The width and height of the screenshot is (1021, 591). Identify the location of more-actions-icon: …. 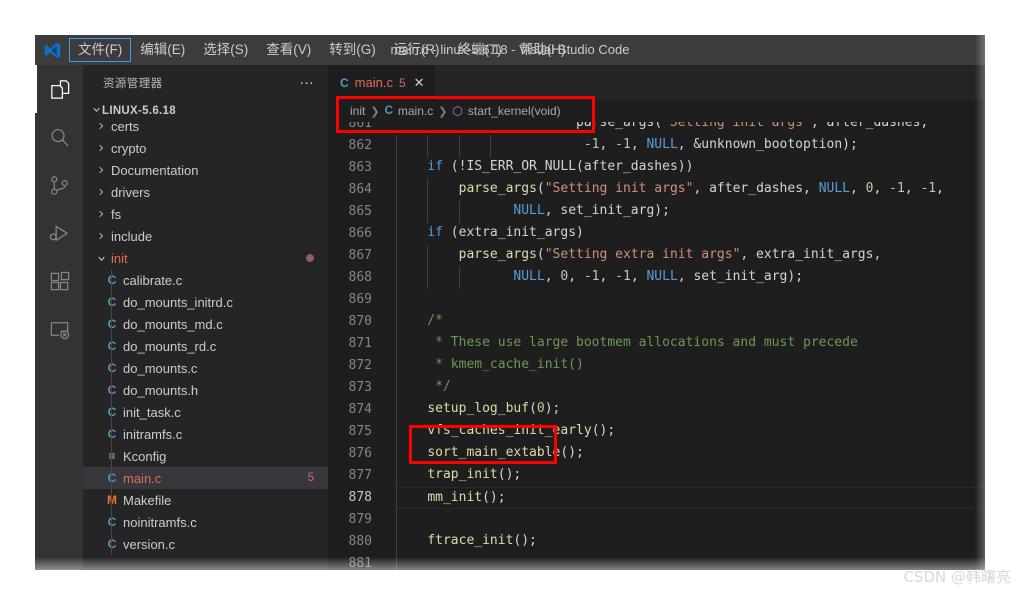
(306, 81).